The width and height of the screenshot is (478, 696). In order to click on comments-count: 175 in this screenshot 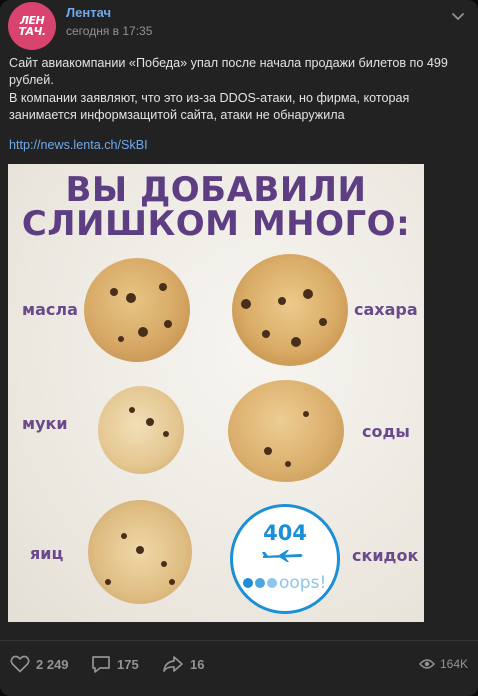, I will do `click(128, 664)`.